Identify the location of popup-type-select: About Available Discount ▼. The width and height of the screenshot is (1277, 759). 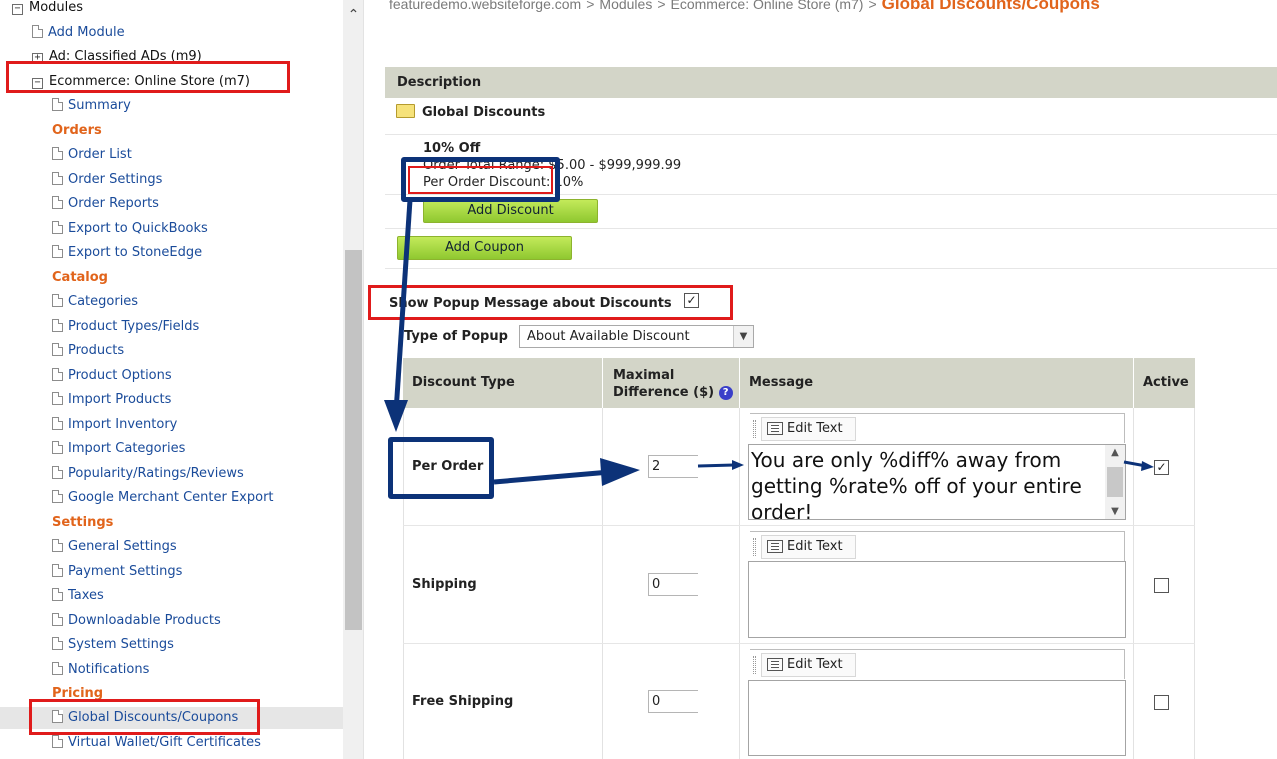
(636, 336).